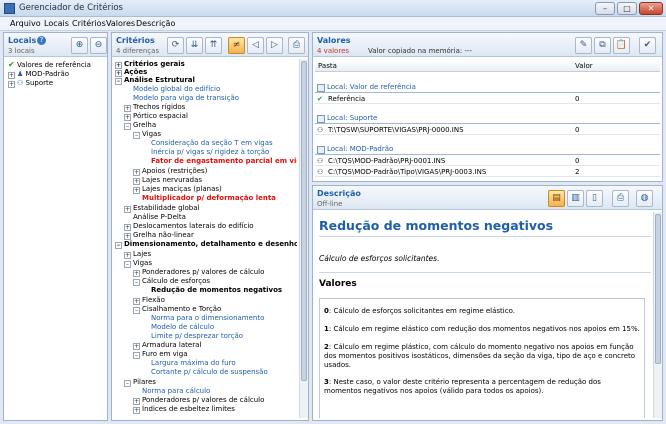 The width and height of the screenshot is (666, 424). What do you see at coordinates (197, 336) in the screenshot?
I see `tree-node: Limite p/ desprezar torção` at bounding box center [197, 336].